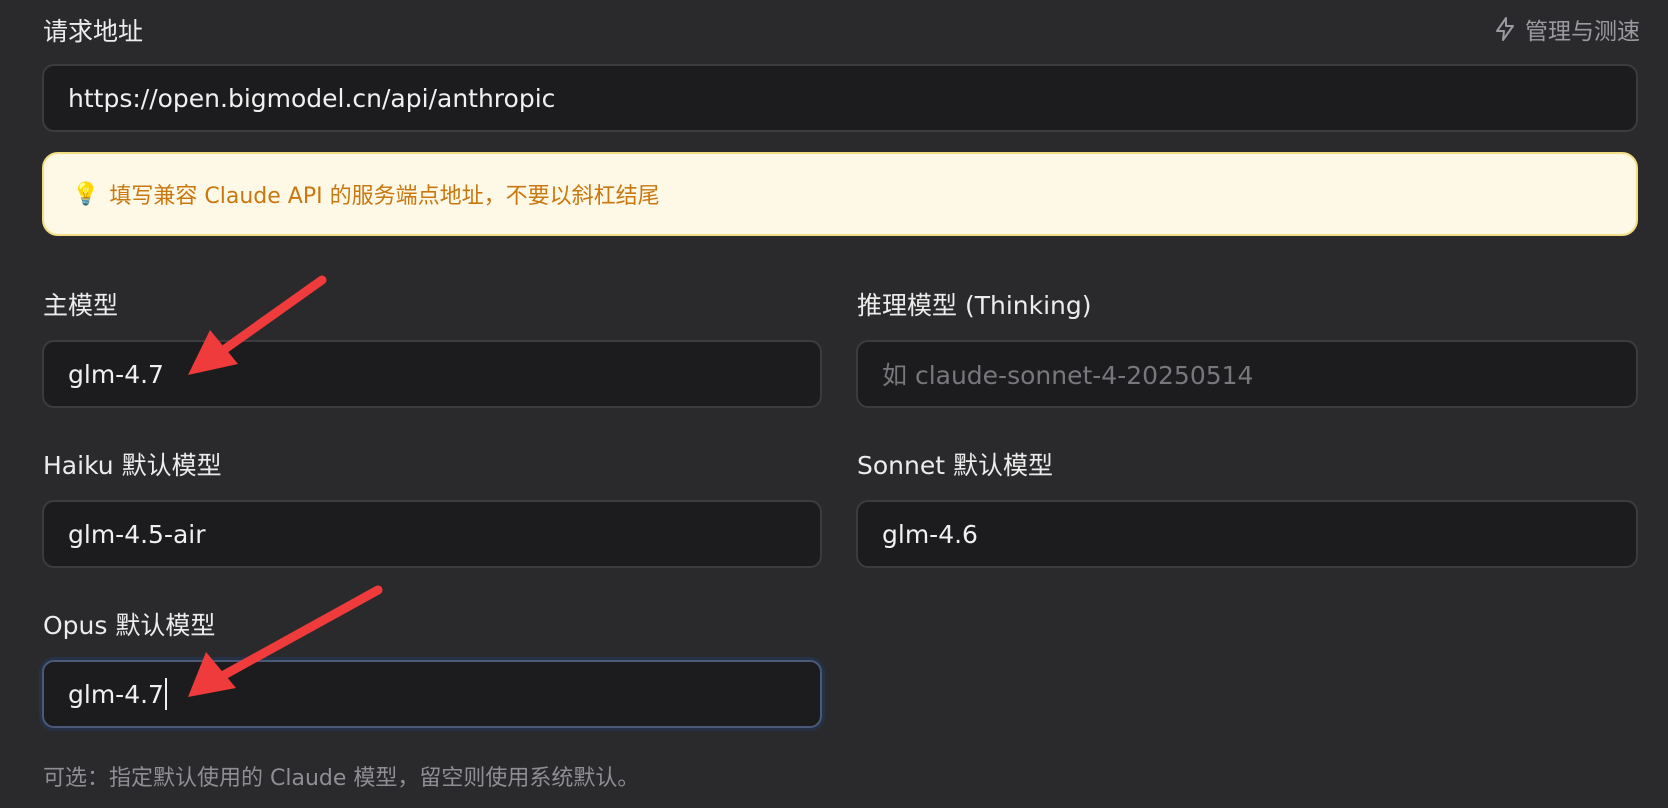 The width and height of the screenshot is (1668, 808). Describe the element at coordinates (1247, 534) in the screenshot. I see `sonnet-model-input: glm-4.6` at that location.